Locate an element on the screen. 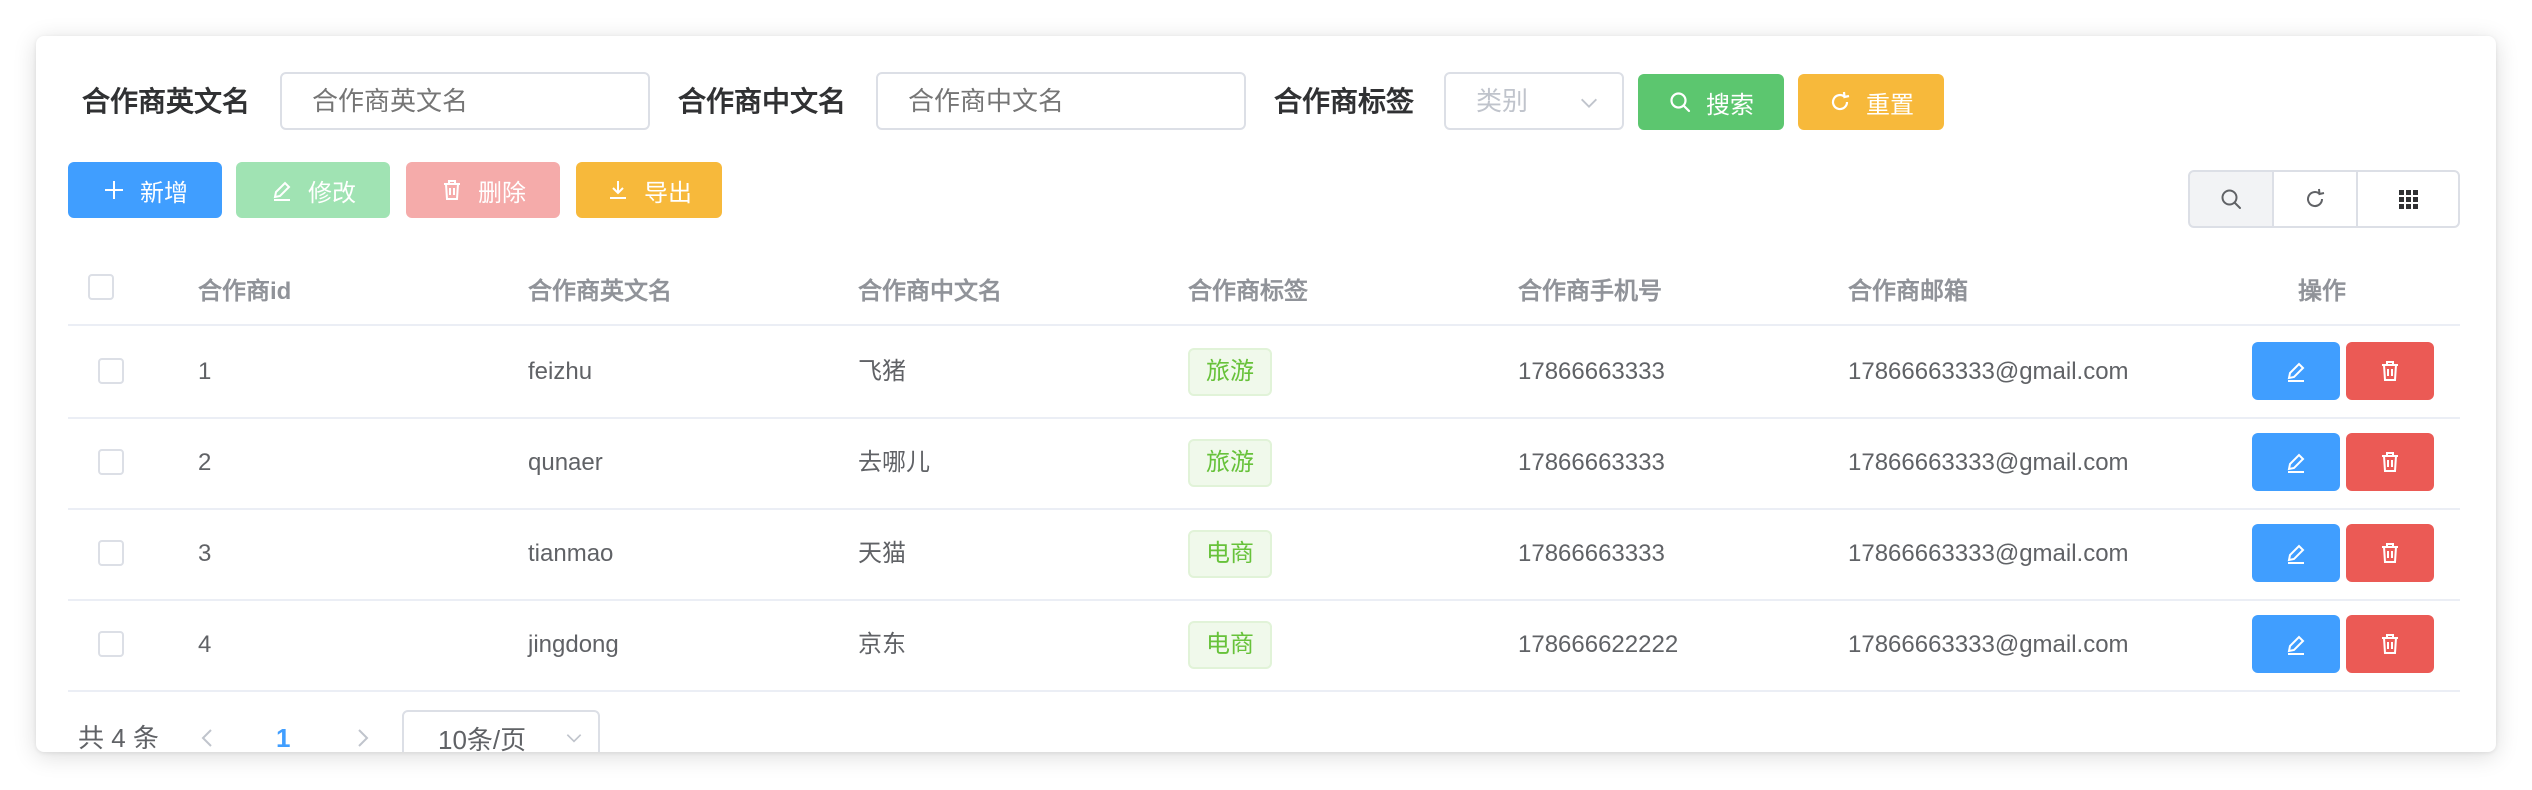  cell-id: 1 is located at coordinates (205, 371).